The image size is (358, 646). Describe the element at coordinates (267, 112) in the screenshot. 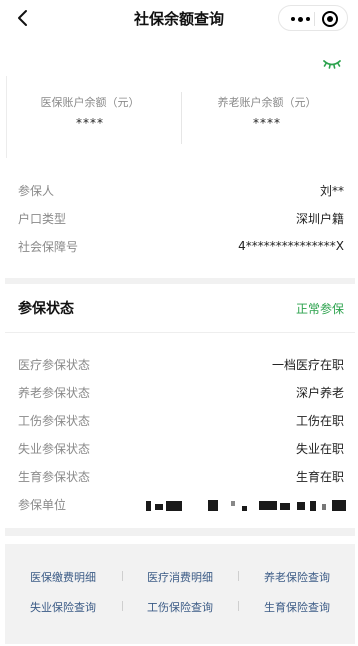

I see `pension-balance: 养老账户余额（元） ****` at that location.